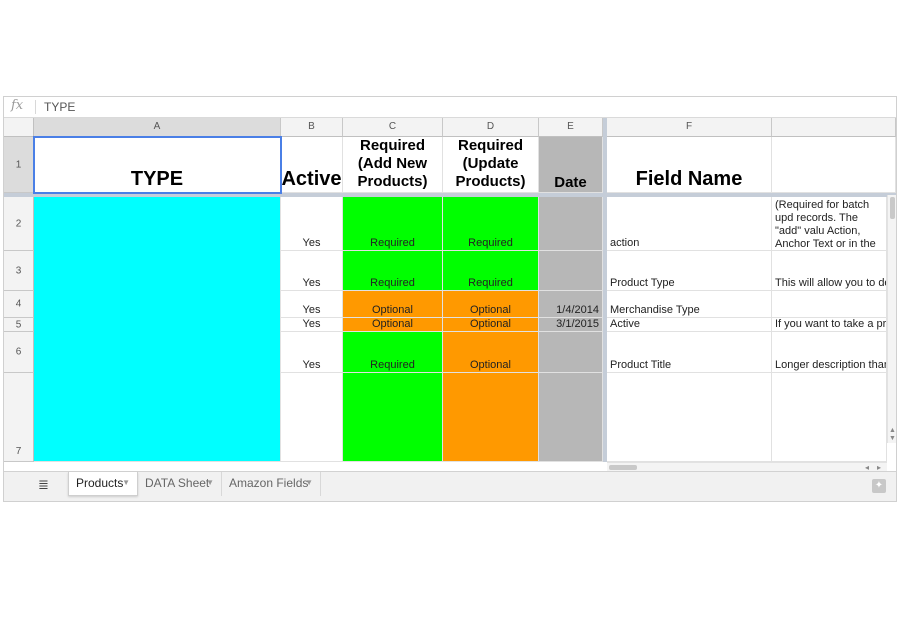 This screenshot has height=620, width=900. Describe the element at coordinates (17, 105) in the screenshot. I see `fx-icon: fx` at that location.